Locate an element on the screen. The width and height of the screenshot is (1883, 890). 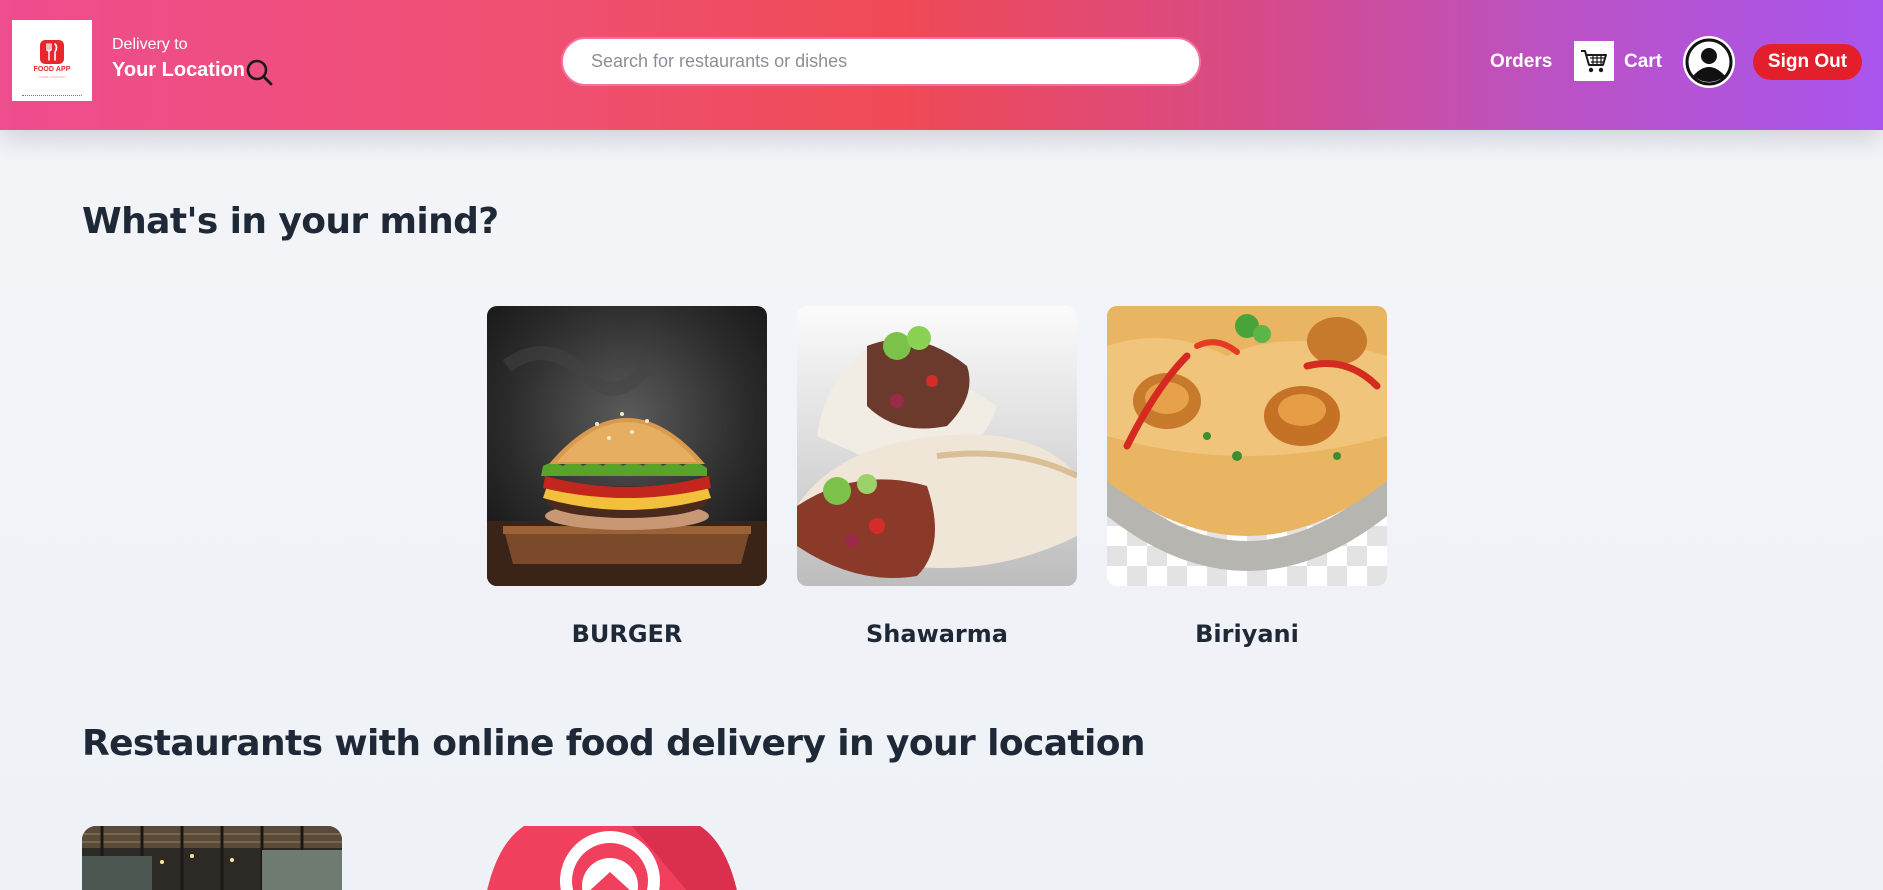
logo-tagline: TASTE YOUR WAY is located at coordinates (52, 77).